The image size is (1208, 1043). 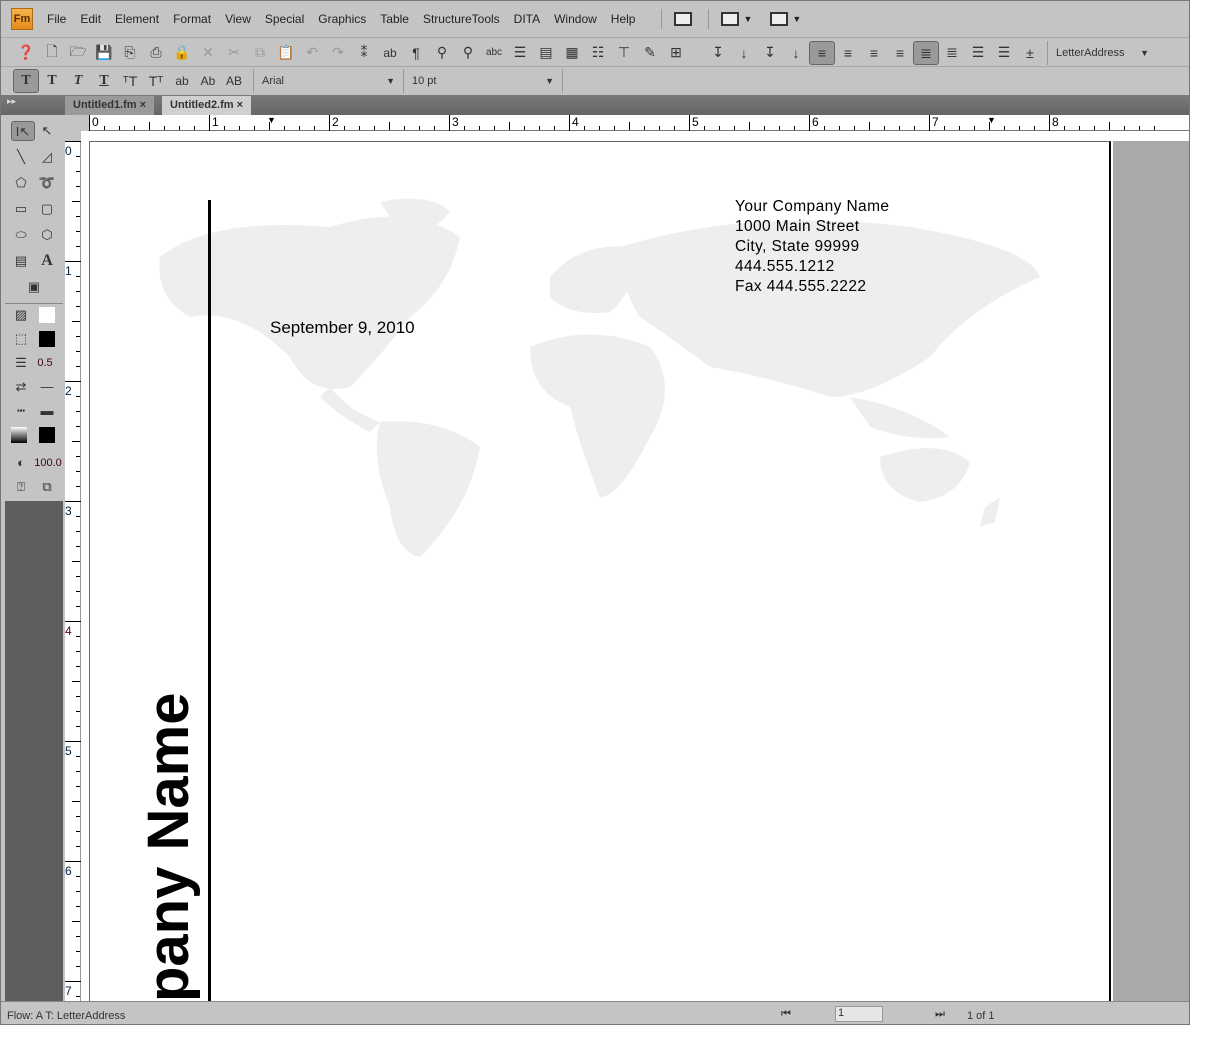 I want to click on menu-dita: DITA, so click(x=527, y=19).